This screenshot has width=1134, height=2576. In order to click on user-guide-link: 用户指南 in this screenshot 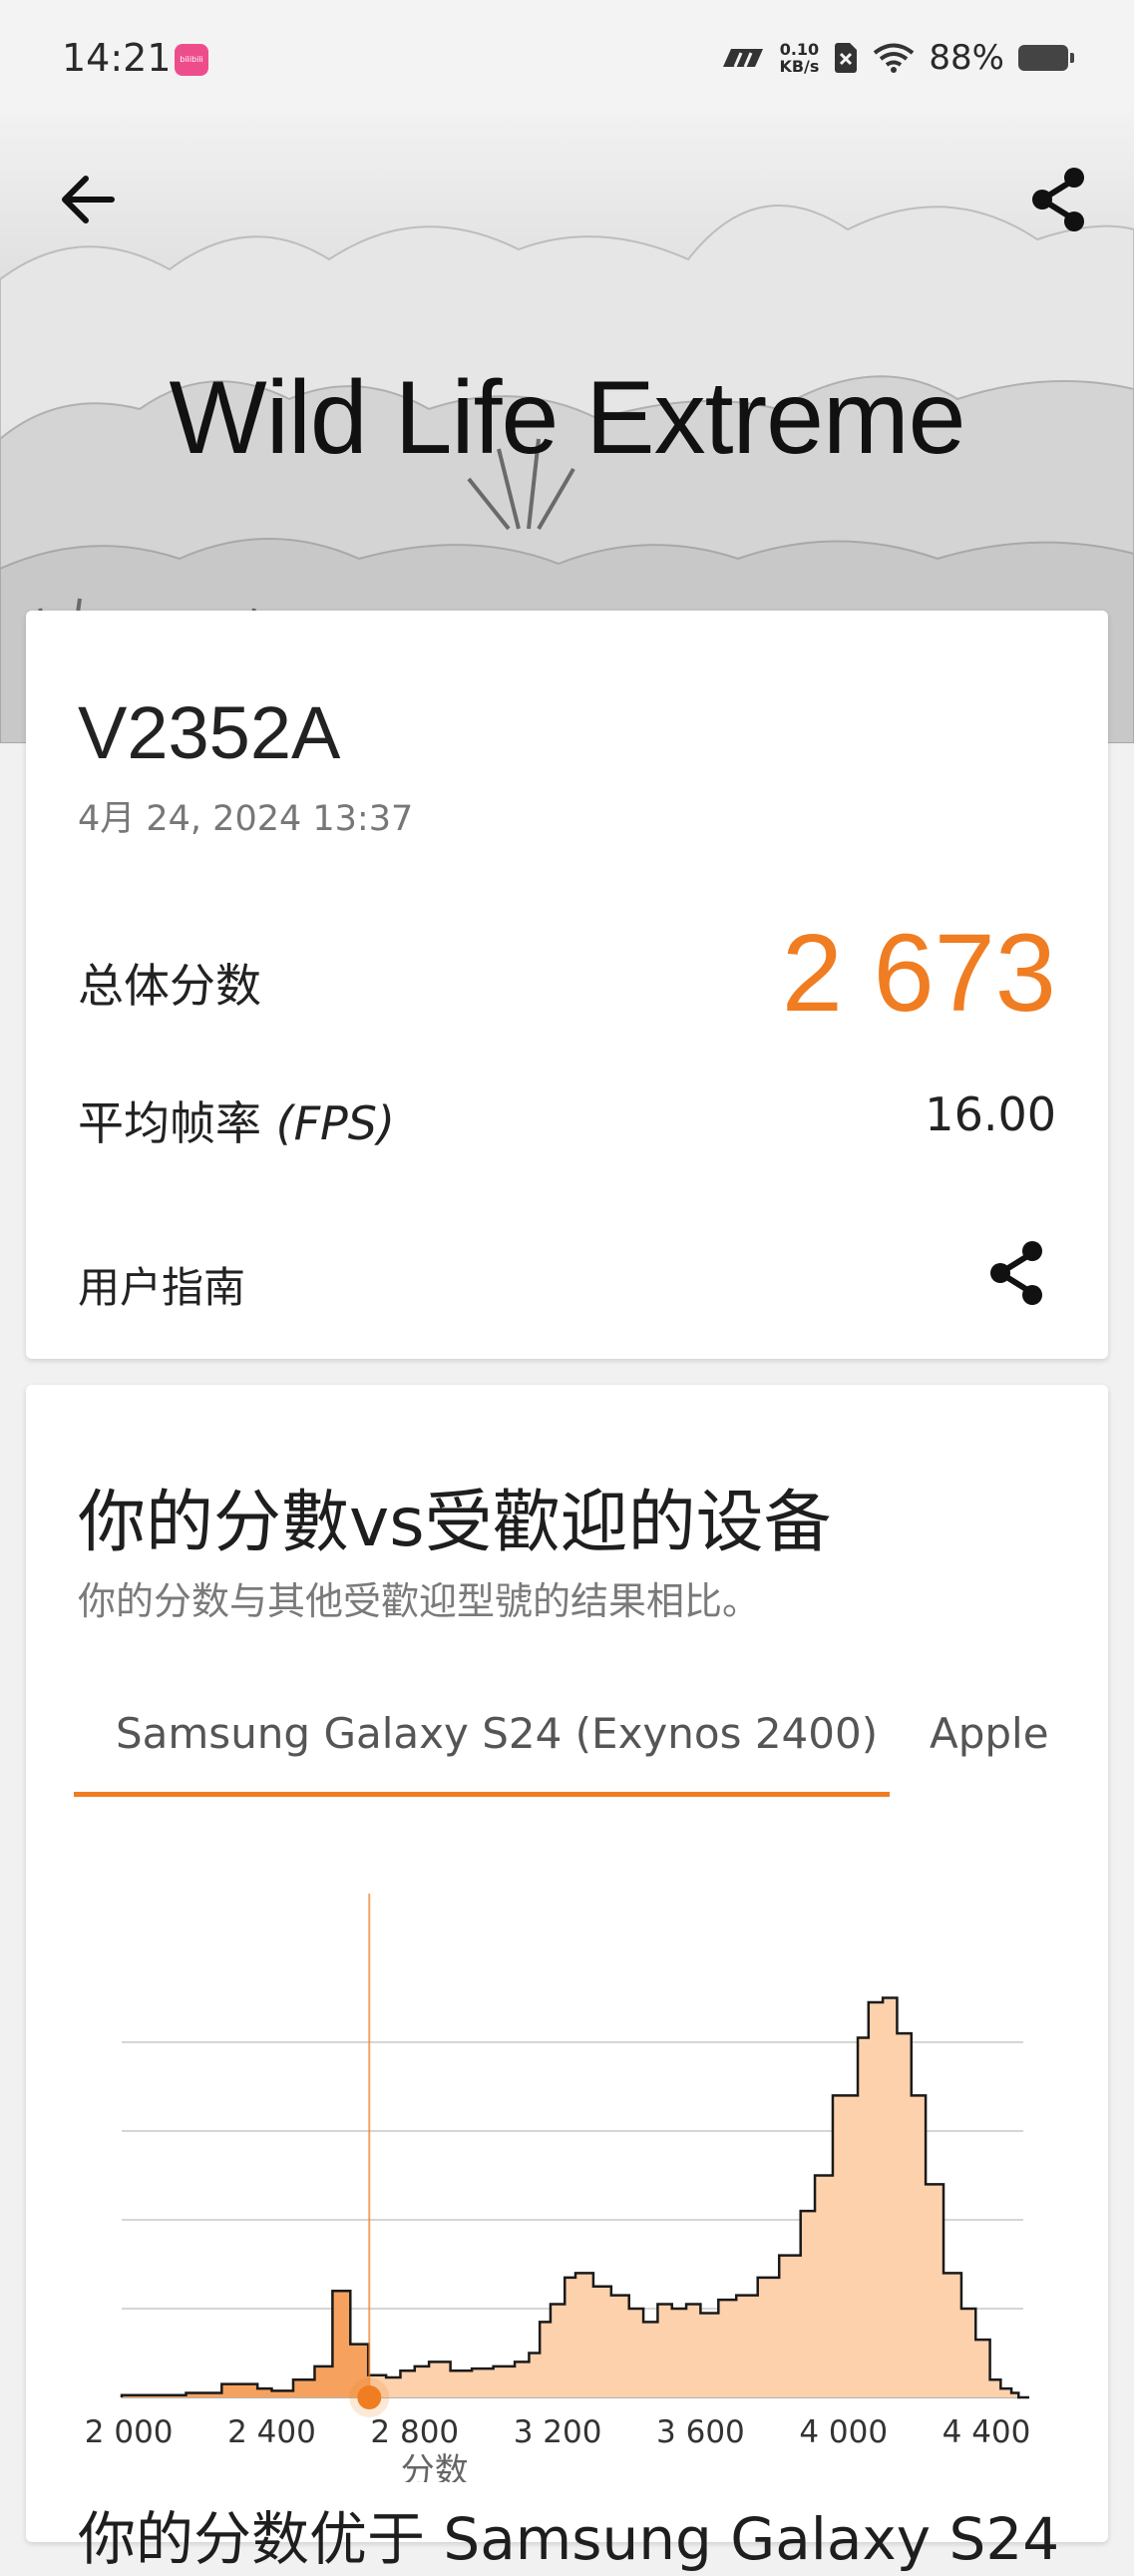, I will do `click(161, 1284)`.